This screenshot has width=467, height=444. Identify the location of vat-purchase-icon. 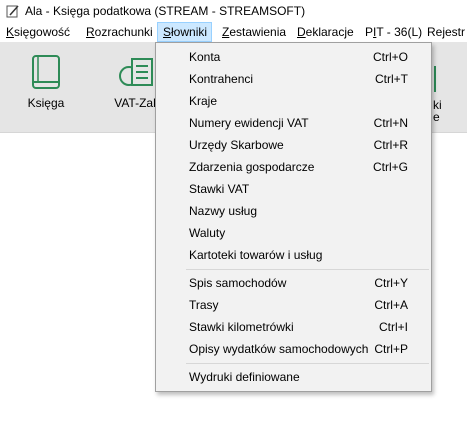
(136, 72).